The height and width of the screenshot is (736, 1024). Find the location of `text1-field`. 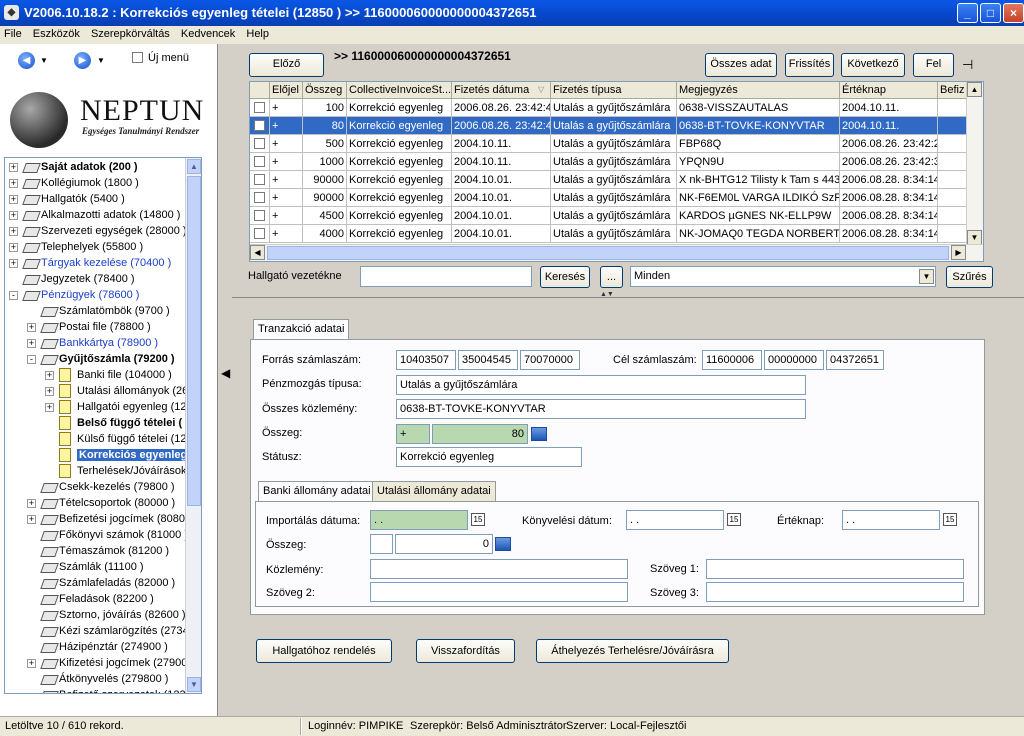

text1-field is located at coordinates (835, 569).